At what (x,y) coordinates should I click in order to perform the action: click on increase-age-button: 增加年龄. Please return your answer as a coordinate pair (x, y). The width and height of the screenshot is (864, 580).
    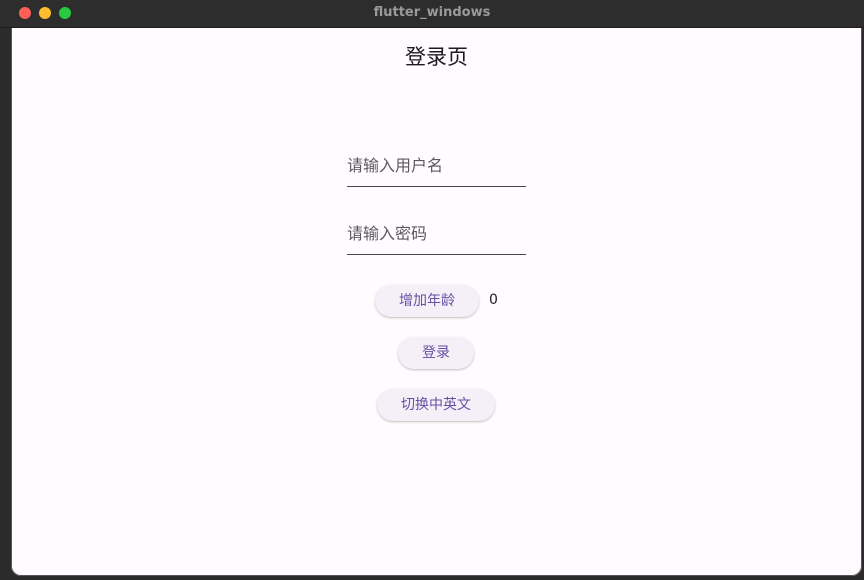
    Looking at the image, I should click on (427, 301).